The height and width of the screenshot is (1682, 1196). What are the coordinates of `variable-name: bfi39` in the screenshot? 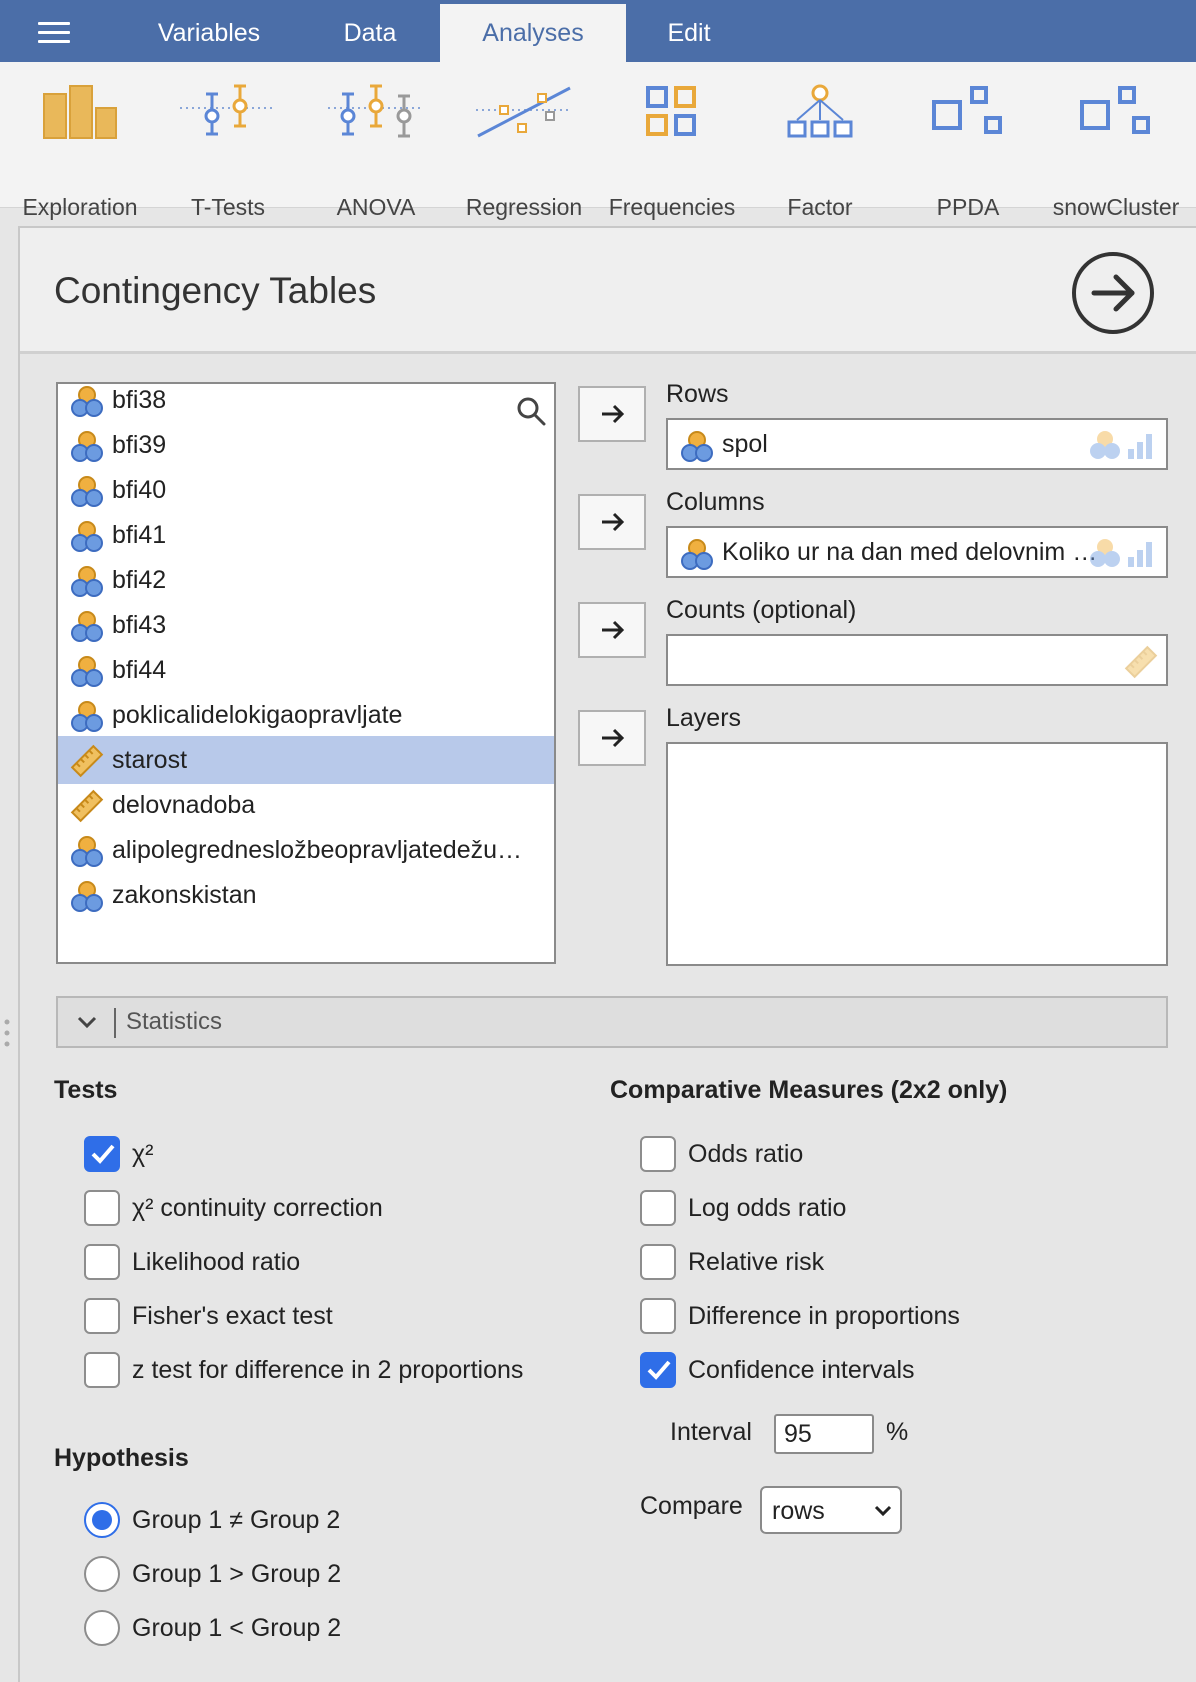 It's located at (139, 445).